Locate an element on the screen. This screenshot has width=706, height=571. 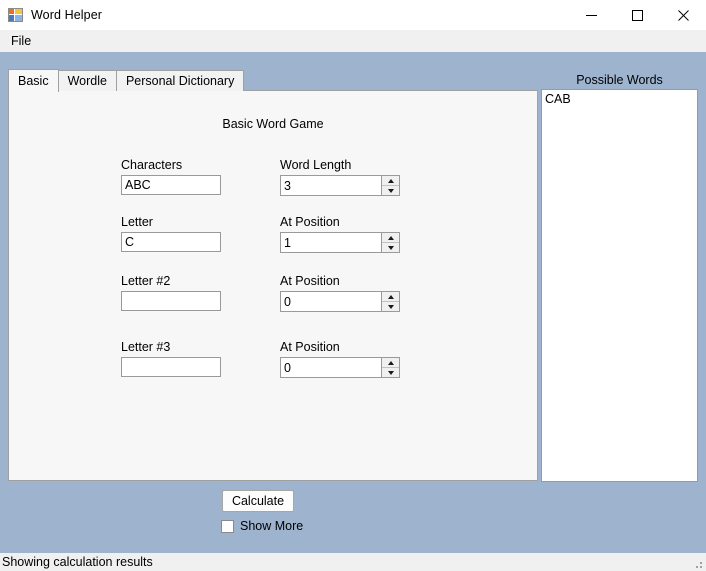
possible-words-label: Possible Words is located at coordinates (619, 80).